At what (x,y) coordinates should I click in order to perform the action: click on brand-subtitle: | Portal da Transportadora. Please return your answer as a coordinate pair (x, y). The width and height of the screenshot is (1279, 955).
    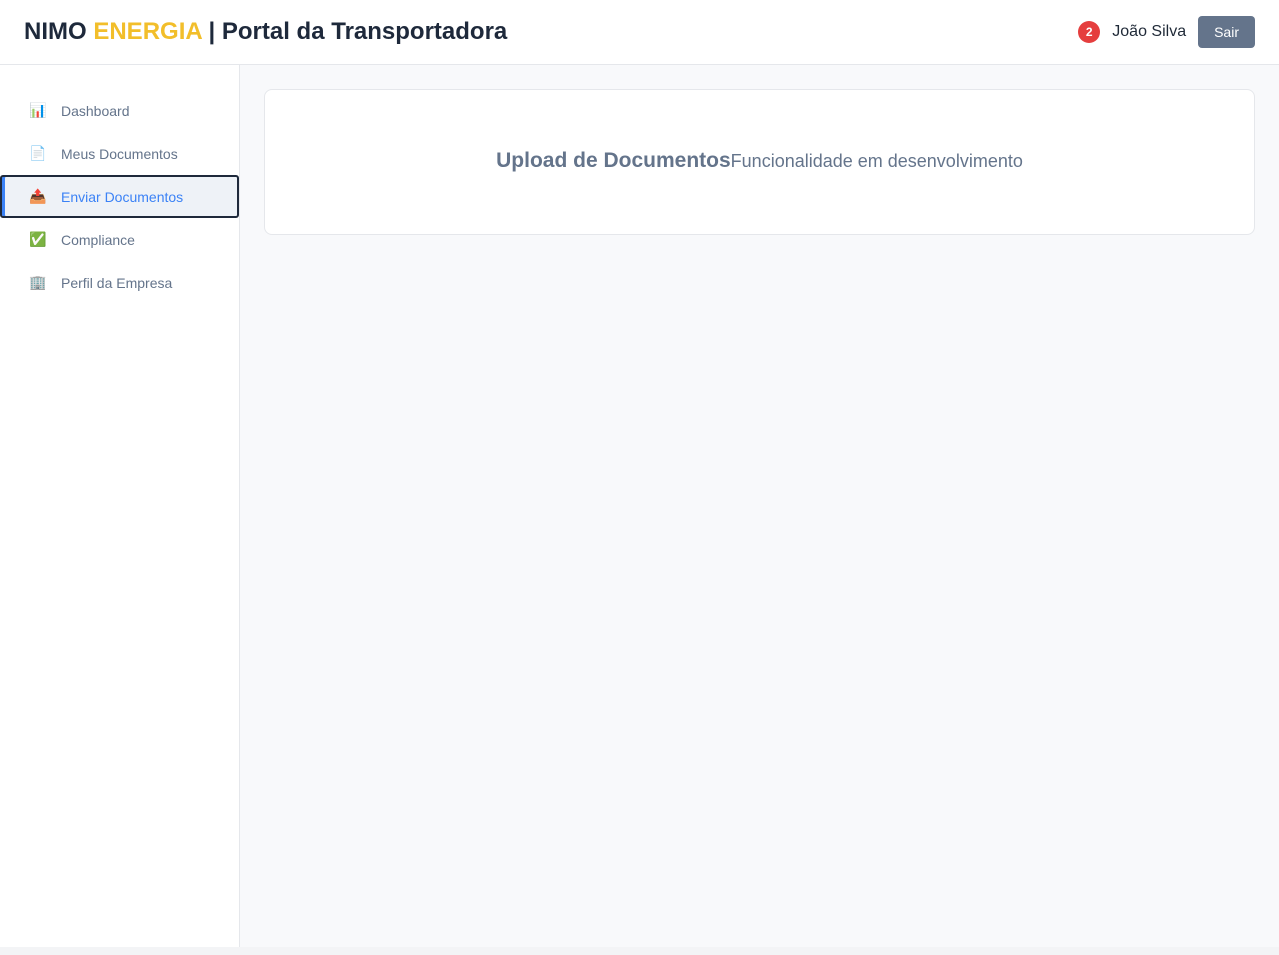
    Looking at the image, I should click on (358, 31).